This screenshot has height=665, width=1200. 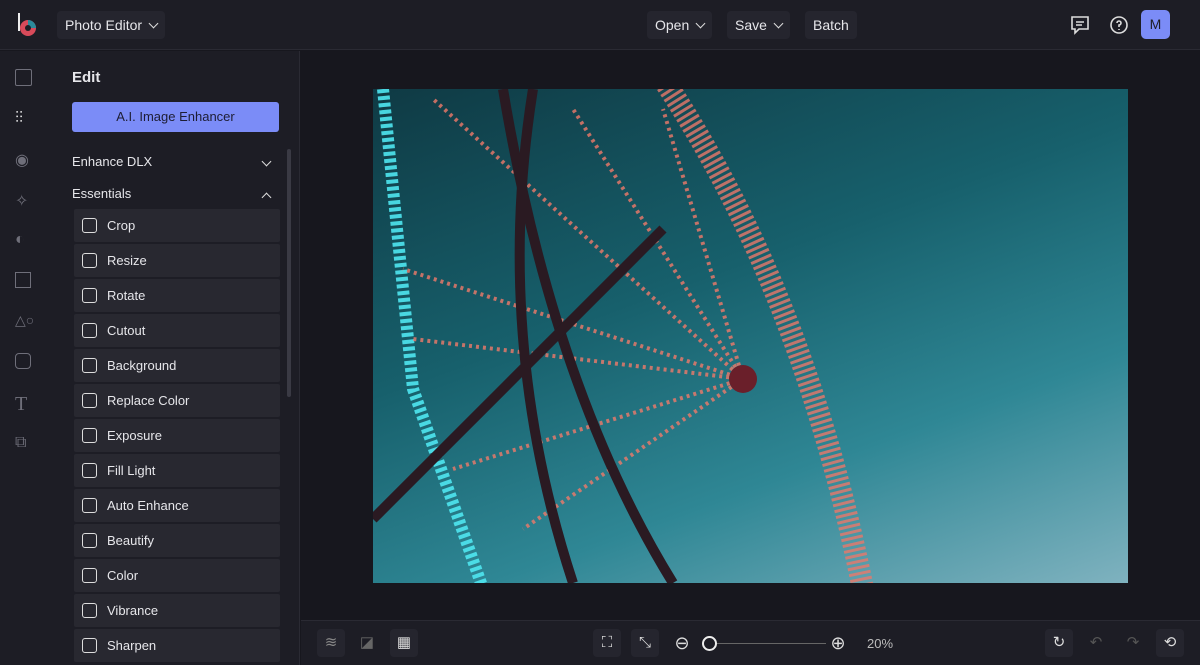 I want to click on tool-item-label: Cutout, so click(x=126, y=330).